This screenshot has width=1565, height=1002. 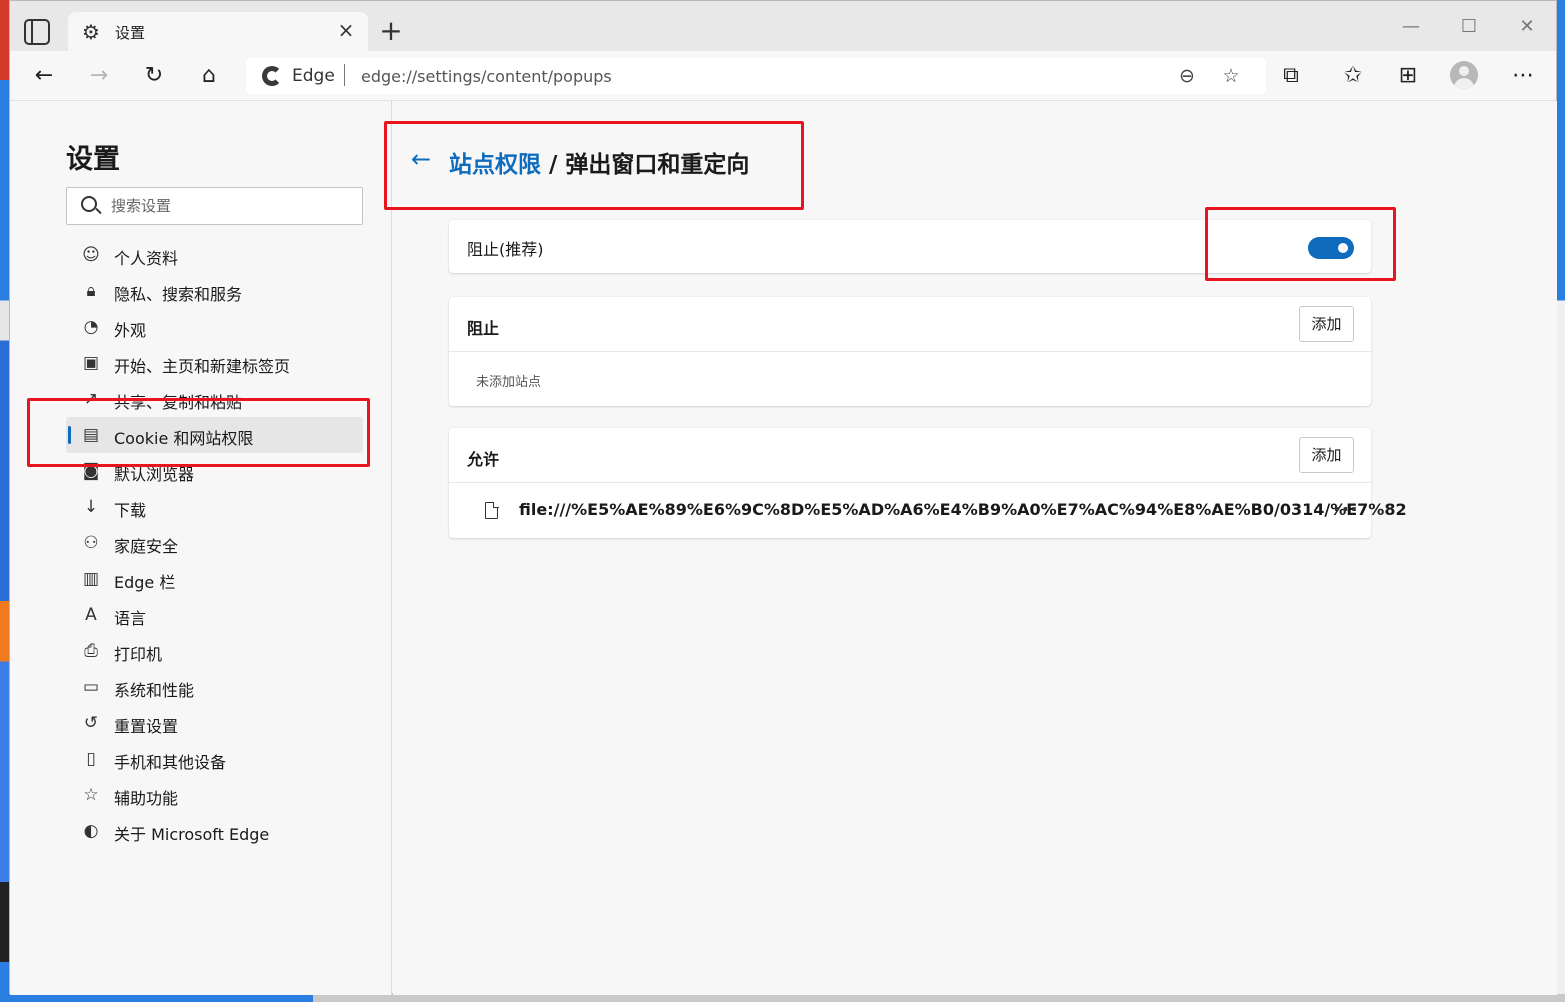 I want to click on download-icon: ↓, so click(x=91, y=507).